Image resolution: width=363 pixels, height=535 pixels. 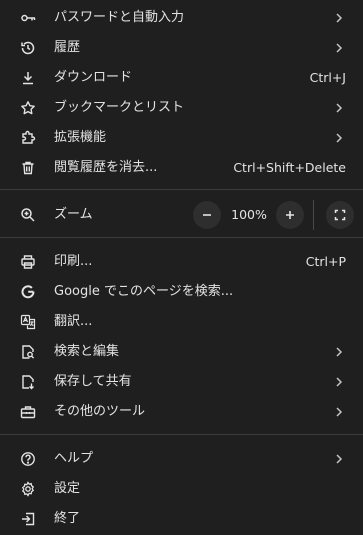 I want to click on exit-icon, so click(x=28, y=519).